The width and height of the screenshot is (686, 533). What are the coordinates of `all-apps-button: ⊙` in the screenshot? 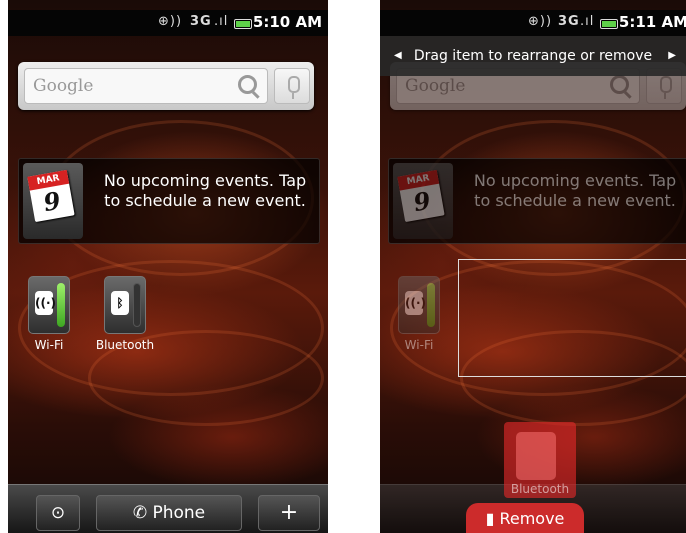 It's located at (58, 513).